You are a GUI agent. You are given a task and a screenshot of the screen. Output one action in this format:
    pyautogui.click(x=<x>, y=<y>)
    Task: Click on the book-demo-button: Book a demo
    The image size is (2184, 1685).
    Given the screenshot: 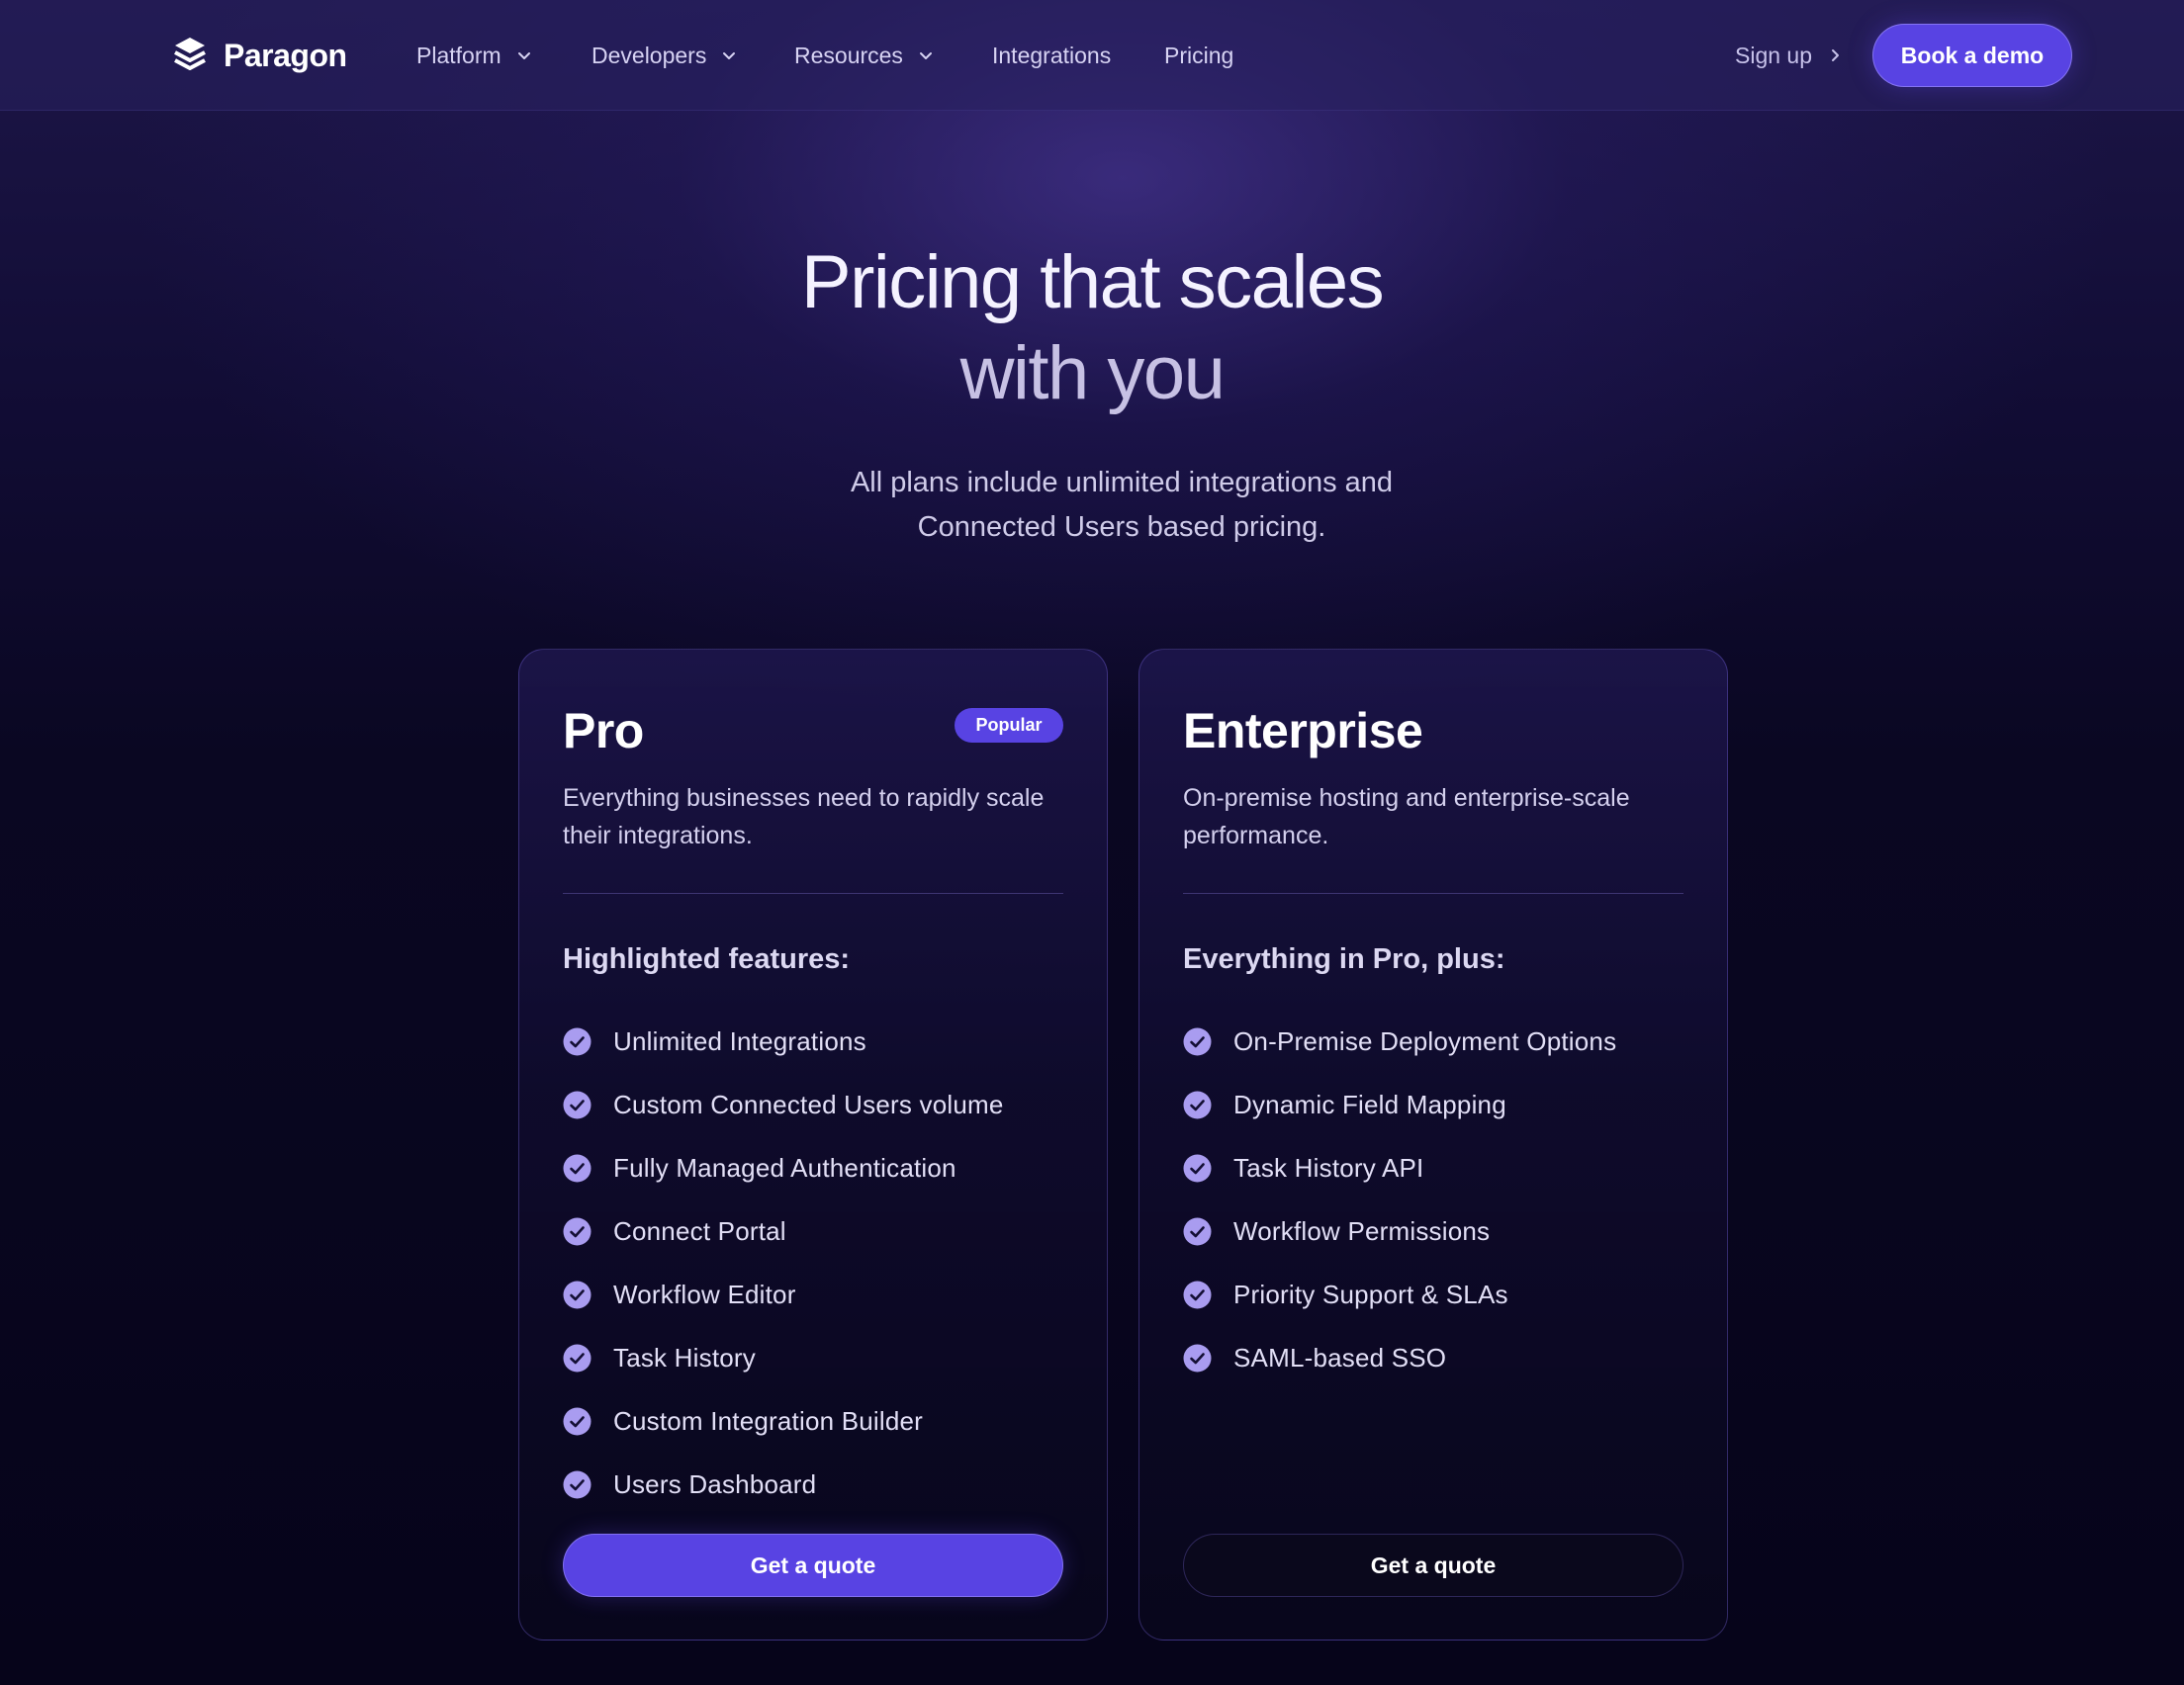 What is the action you would take?
    pyautogui.click(x=1972, y=55)
    